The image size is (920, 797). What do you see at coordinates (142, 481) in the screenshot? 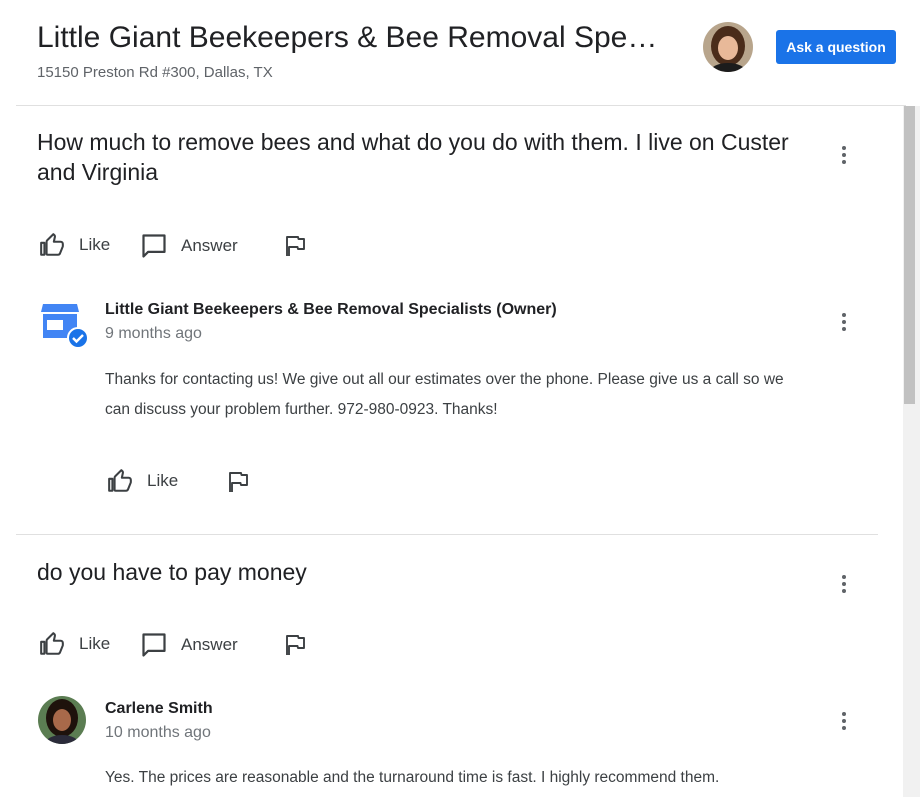
I see `answer-like-button: Like` at bounding box center [142, 481].